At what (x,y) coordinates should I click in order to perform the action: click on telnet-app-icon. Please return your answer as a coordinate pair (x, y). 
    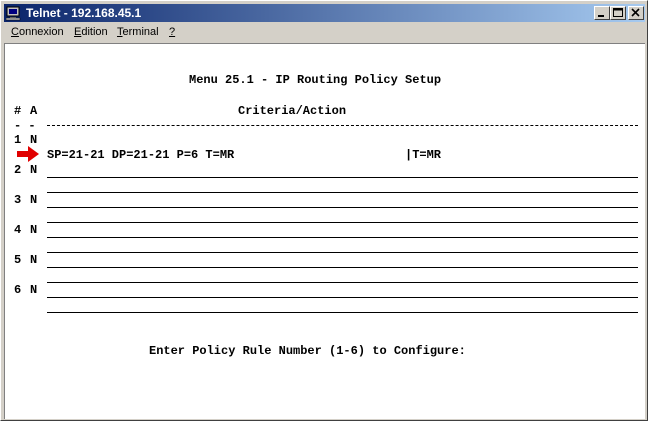
    Looking at the image, I should click on (13, 13).